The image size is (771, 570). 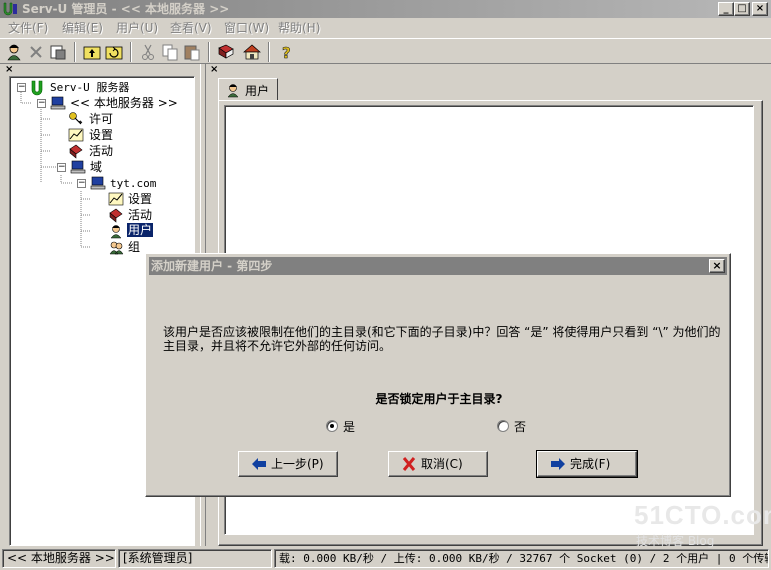 I want to click on key-icon, so click(x=76, y=118).